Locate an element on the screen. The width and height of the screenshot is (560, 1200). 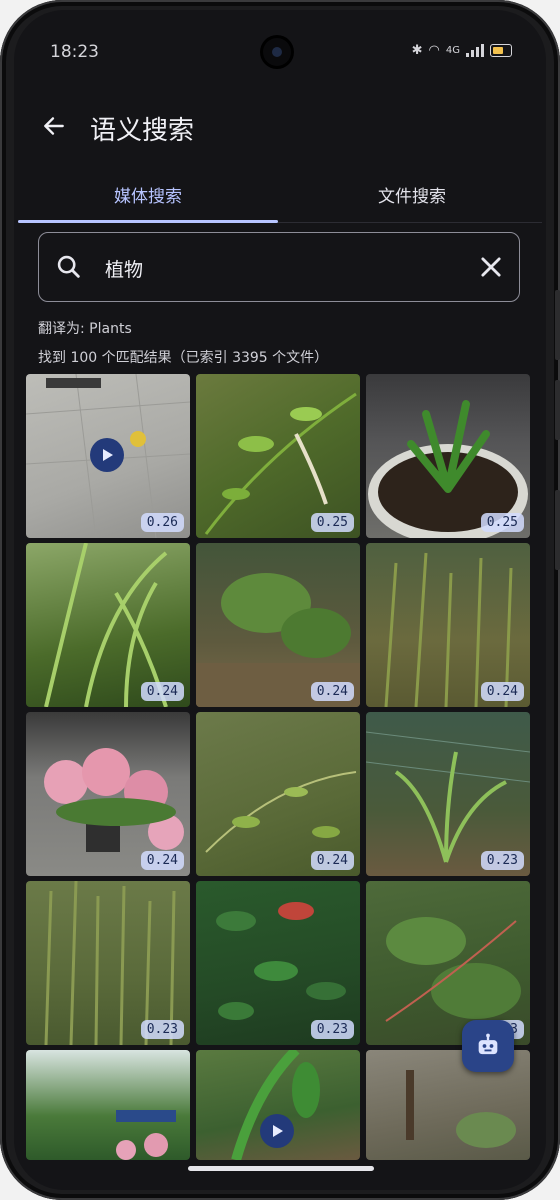
volume-up-button is located at coordinates (557, 325).